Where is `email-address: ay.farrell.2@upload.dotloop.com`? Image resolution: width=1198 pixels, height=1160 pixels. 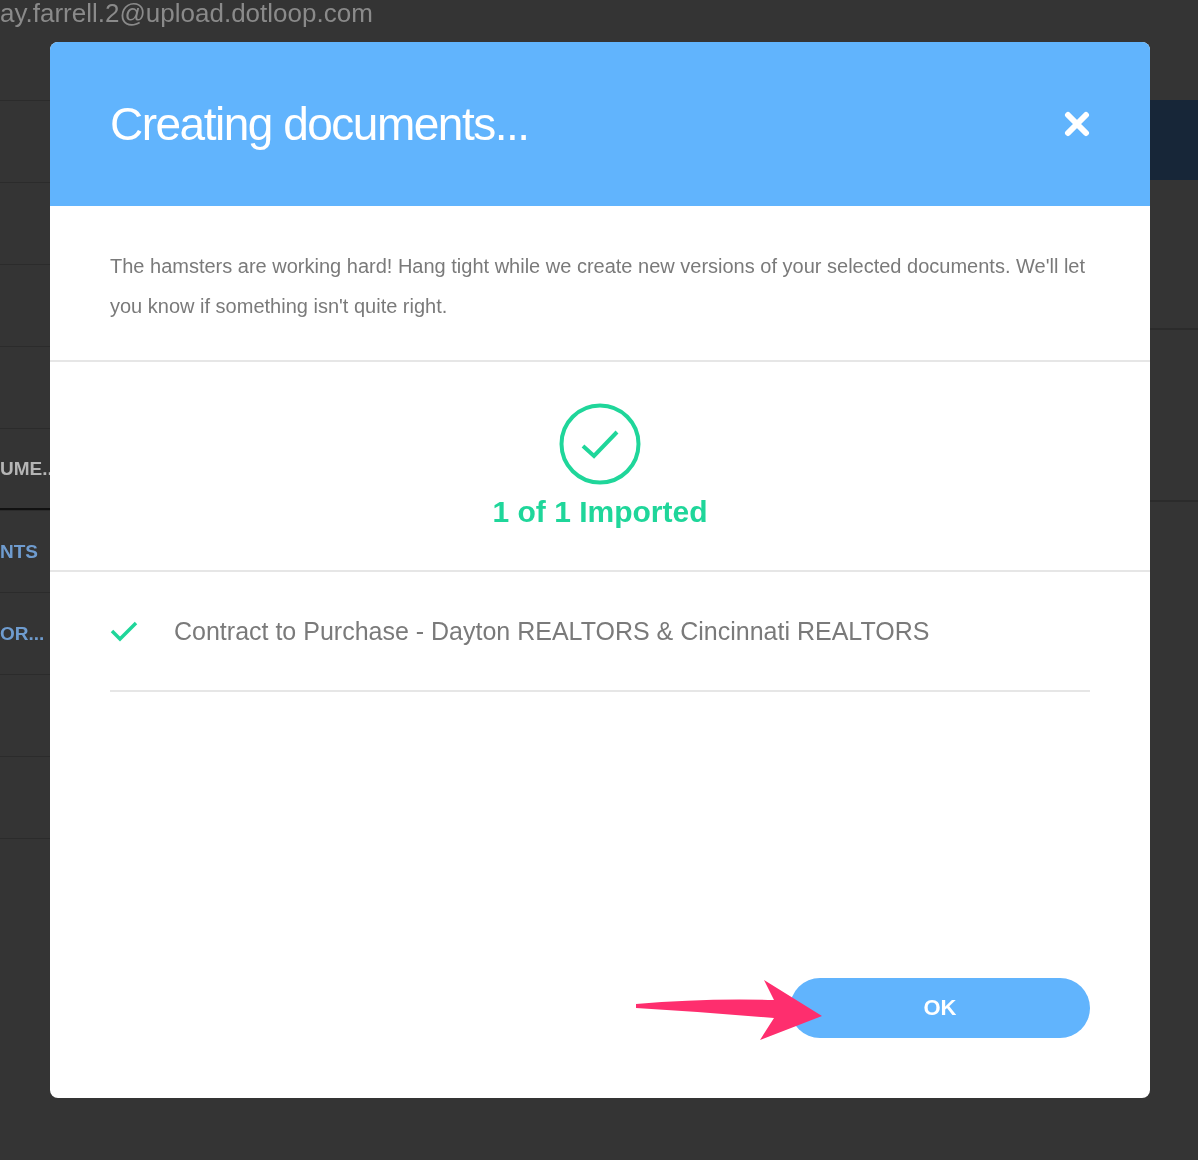
email-address: ay.farrell.2@upload.dotloop.com is located at coordinates (186, 14).